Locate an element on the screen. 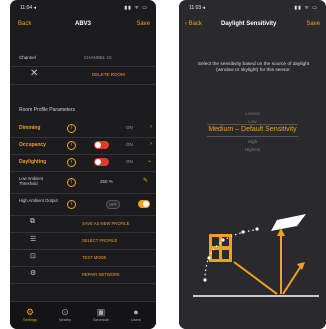 This screenshot has height=329, width=326. param-row-dimming: Dimming i ON › is located at coordinates (83, 129).